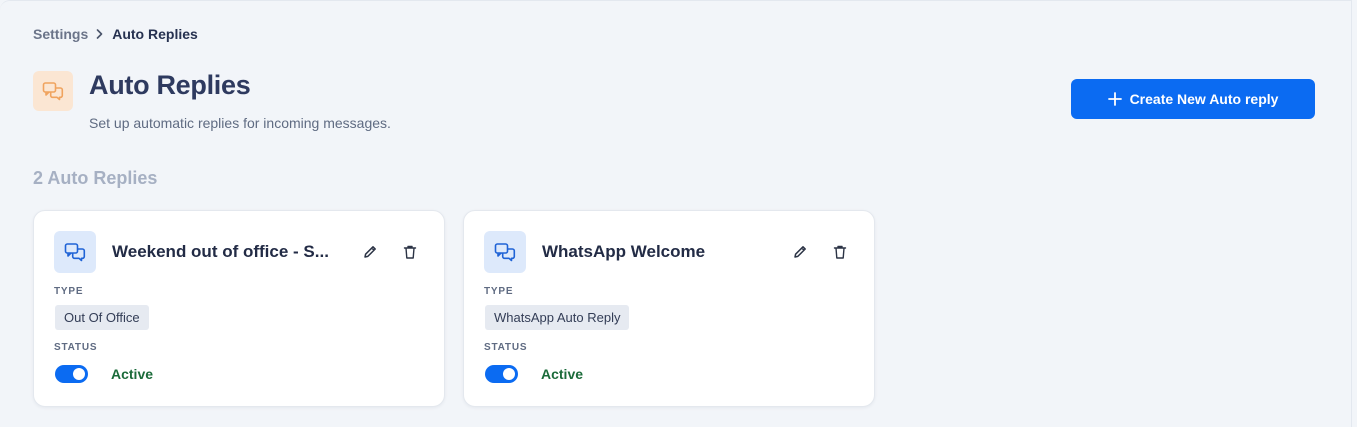  I want to click on type-chip: WhatsApp Auto Reply, so click(557, 317).